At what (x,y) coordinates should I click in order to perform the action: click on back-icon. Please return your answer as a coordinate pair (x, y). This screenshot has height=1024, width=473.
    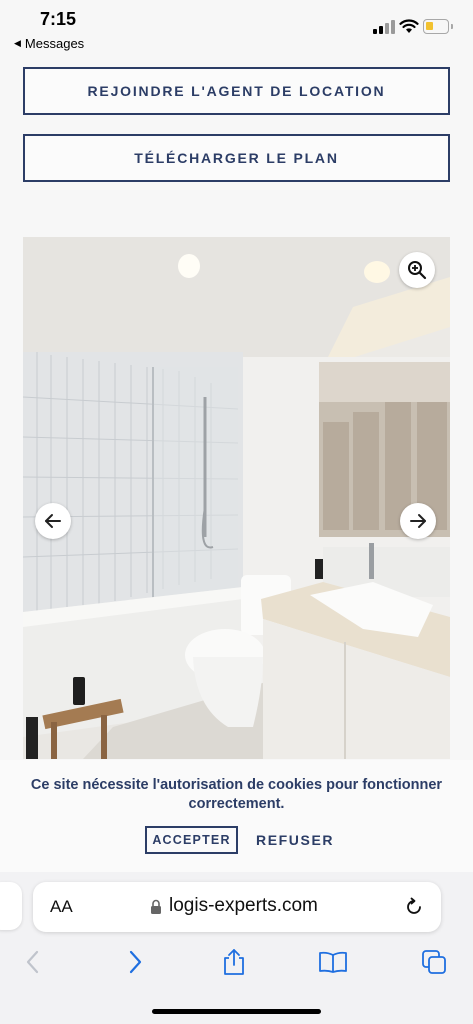
    Looking at the image, I should click on (32, 962).